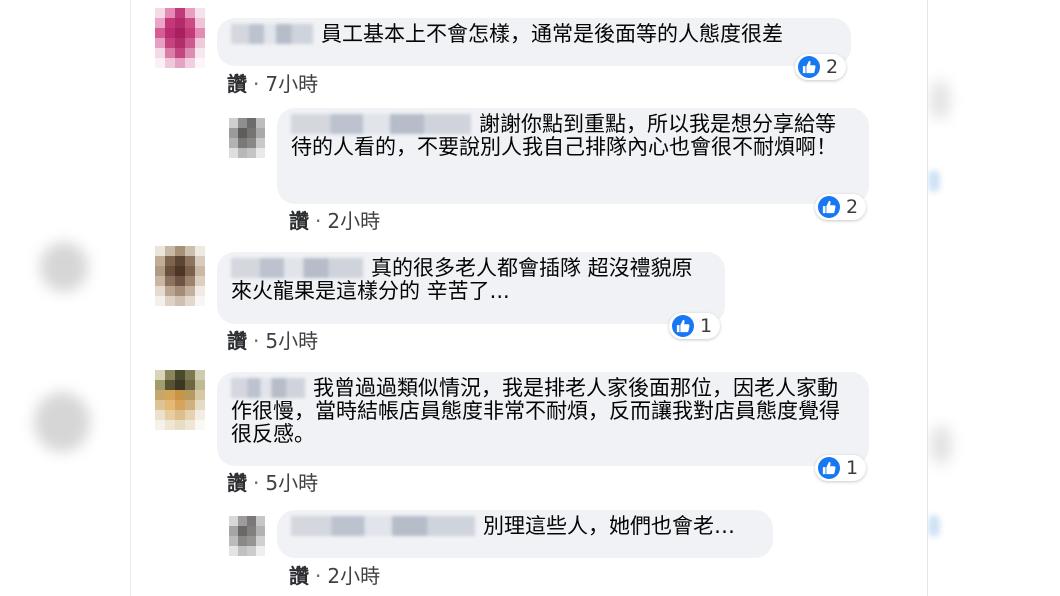 The width and height of the screenshot is (1060, 596). Describe the element at coordinates (291, 84) in the screenshot. I see `timestamp: 7小時` at that location.